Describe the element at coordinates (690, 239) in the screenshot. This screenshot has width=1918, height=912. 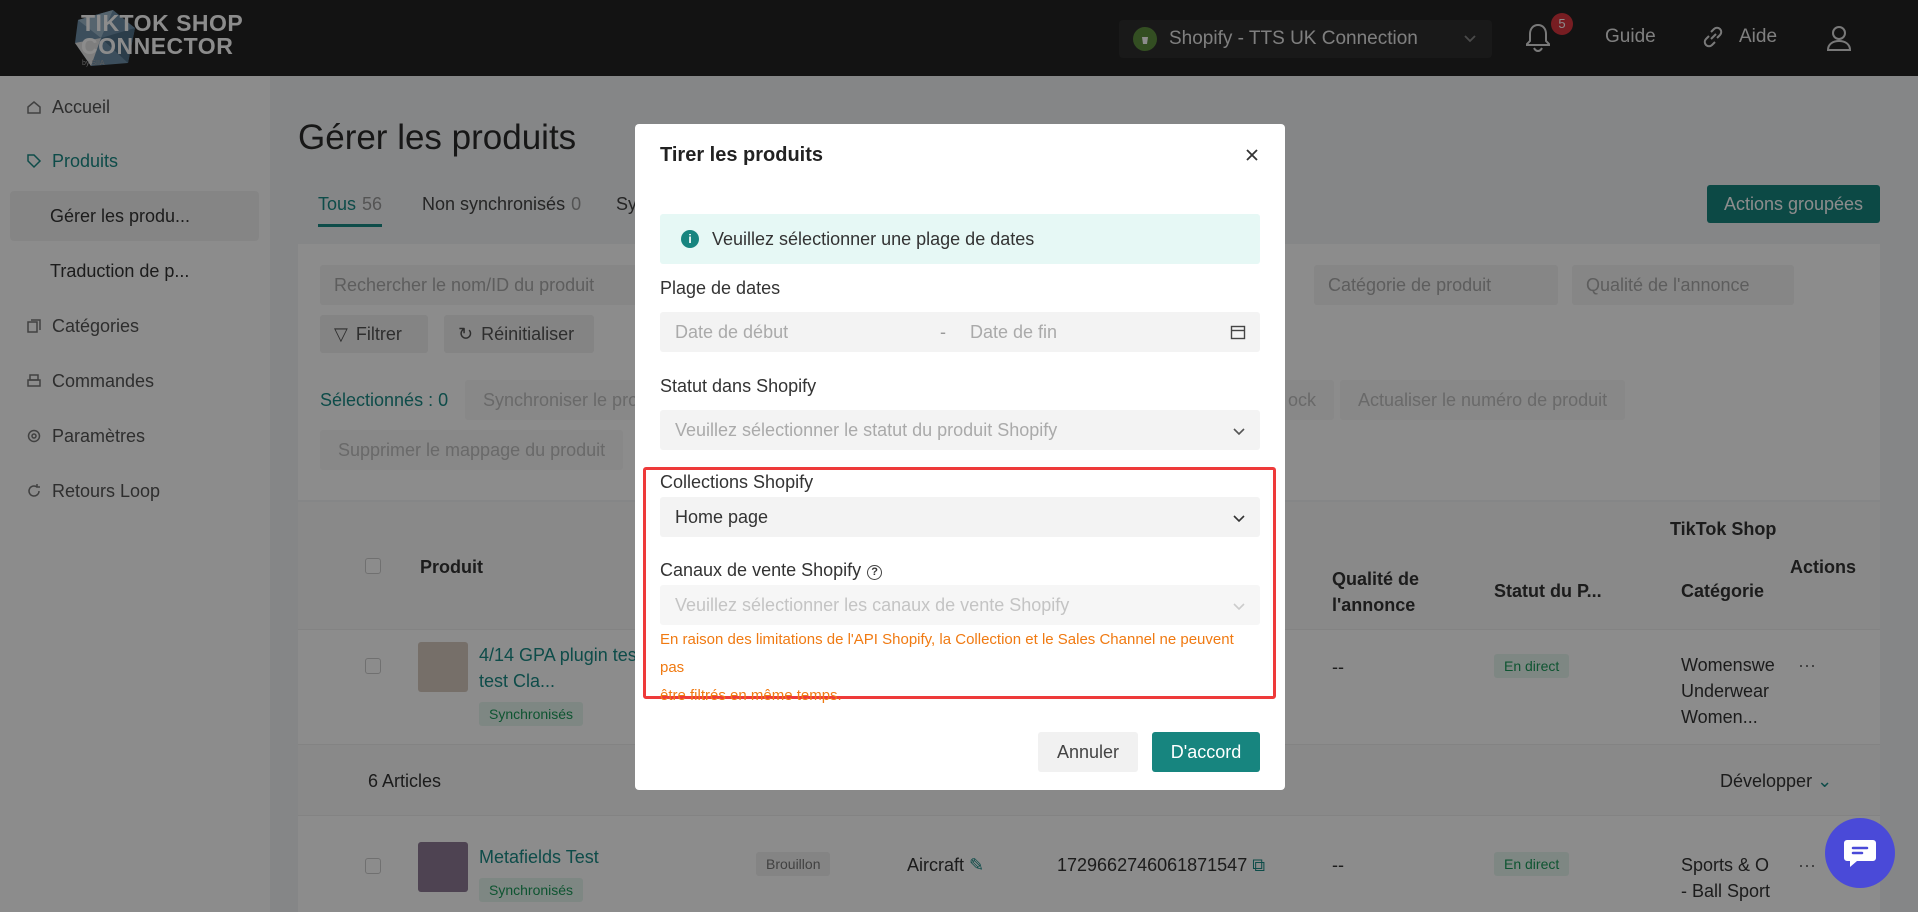
I see `info-icon: i` at that location.